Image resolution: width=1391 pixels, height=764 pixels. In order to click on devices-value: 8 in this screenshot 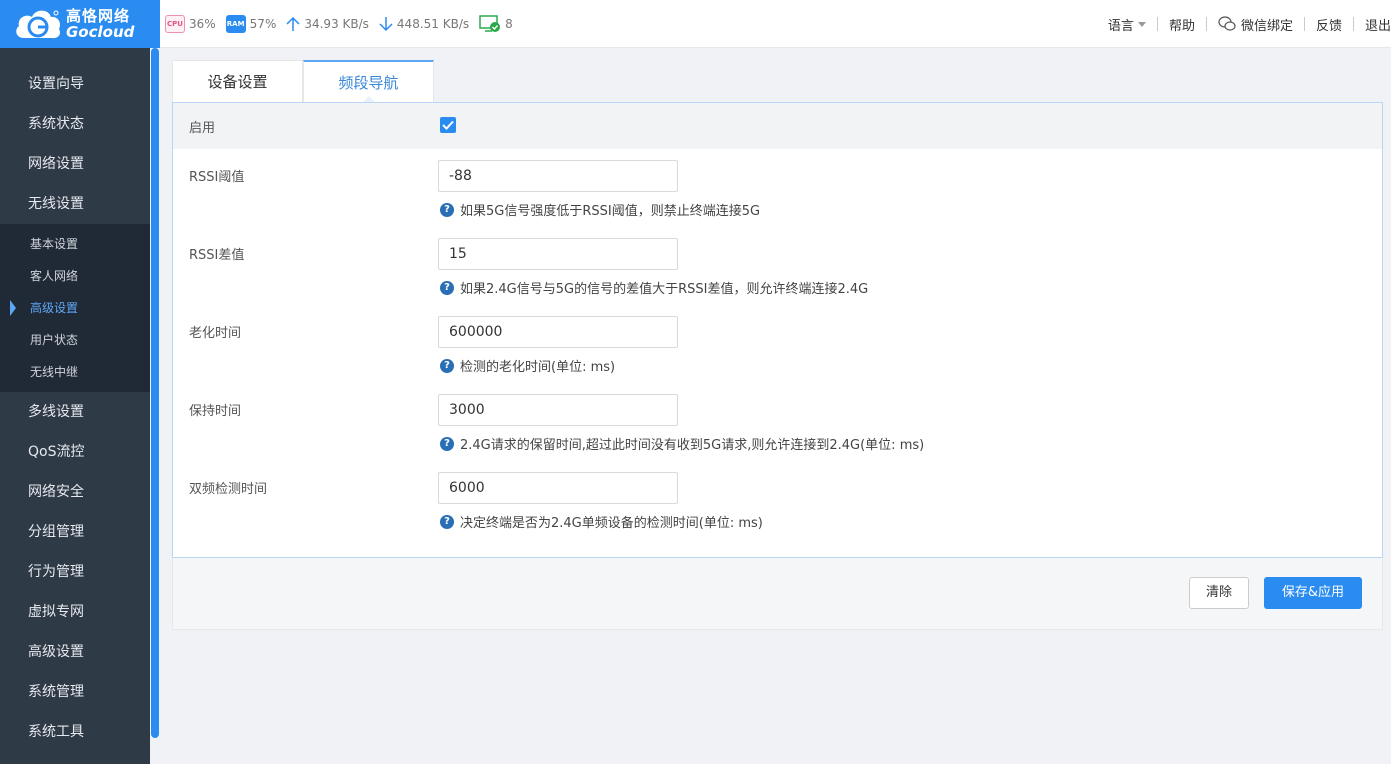, I will do `click(509, 24)`.